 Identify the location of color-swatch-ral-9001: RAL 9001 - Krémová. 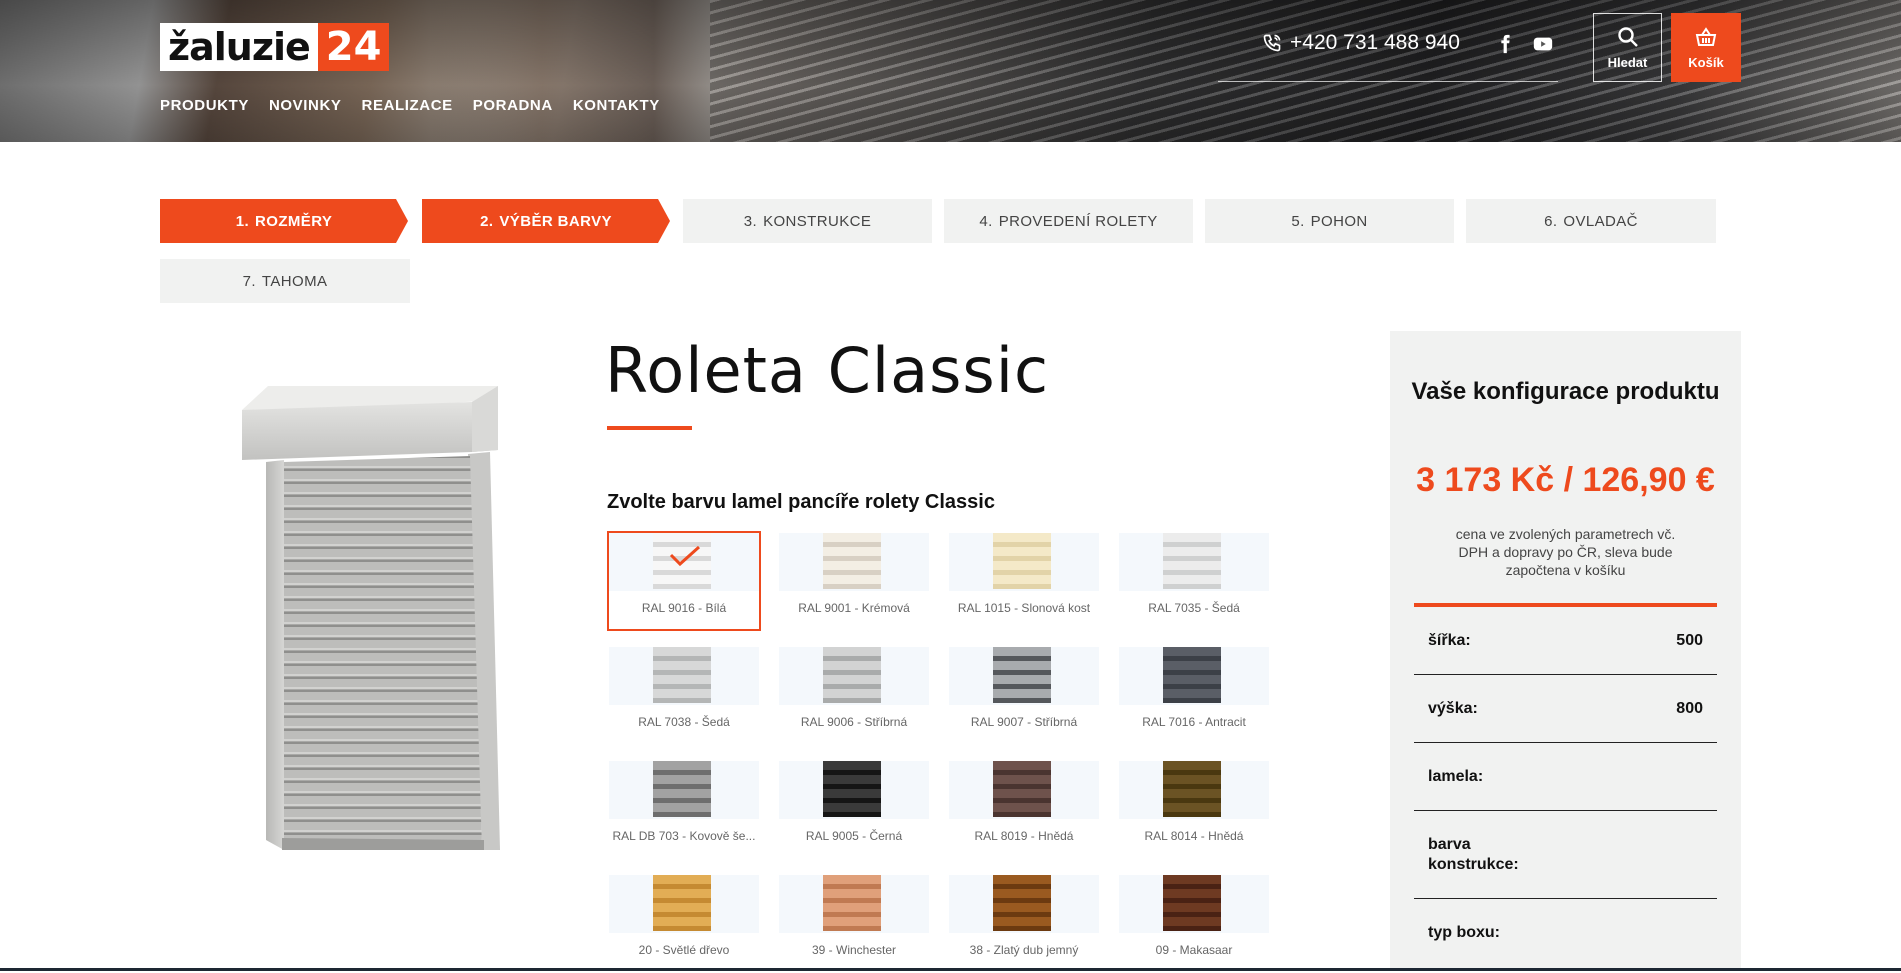
(854, 581).